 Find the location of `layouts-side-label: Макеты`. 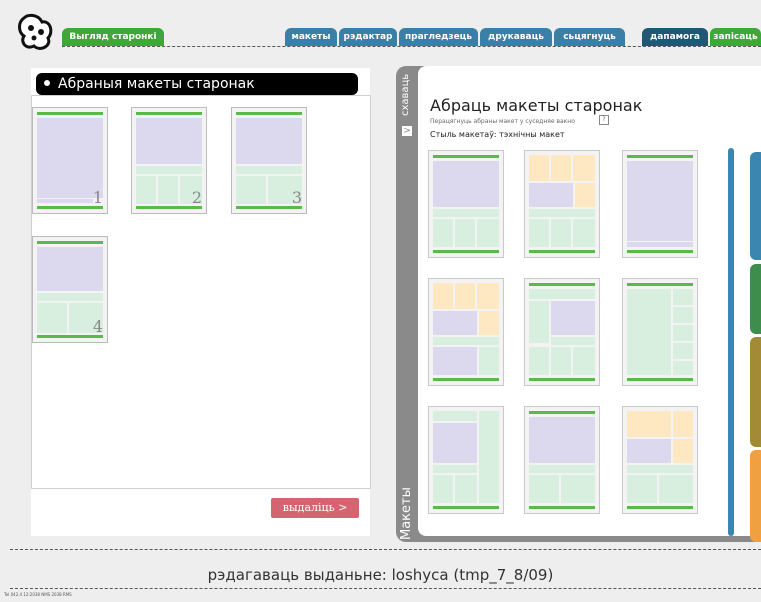

layouts-side-label: Макеты is located at coordinates (406, 513).